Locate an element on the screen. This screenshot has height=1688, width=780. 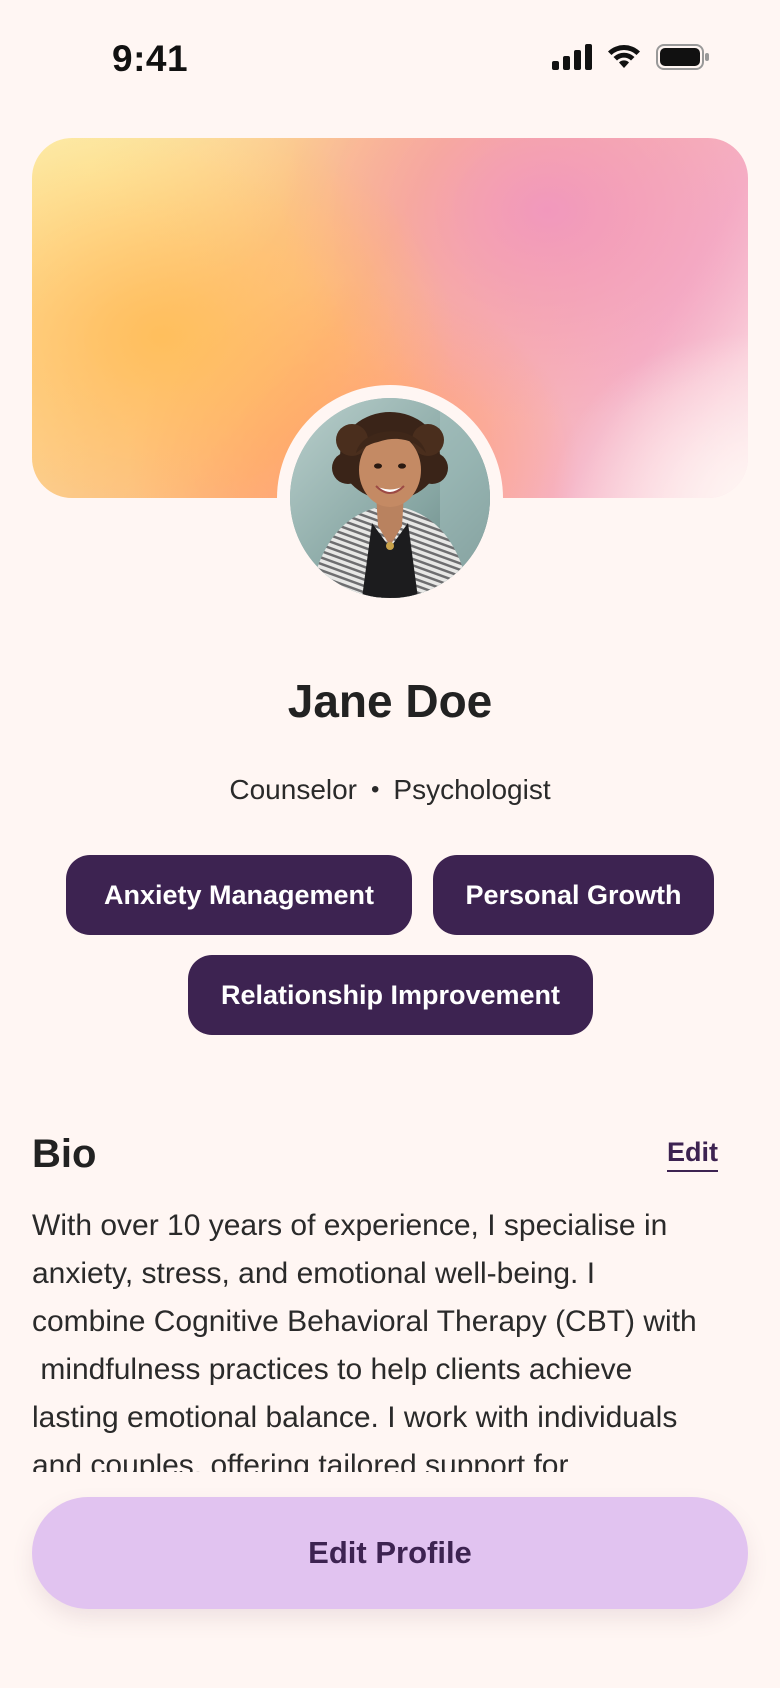
status-icons is located at coordinates (631, 57).